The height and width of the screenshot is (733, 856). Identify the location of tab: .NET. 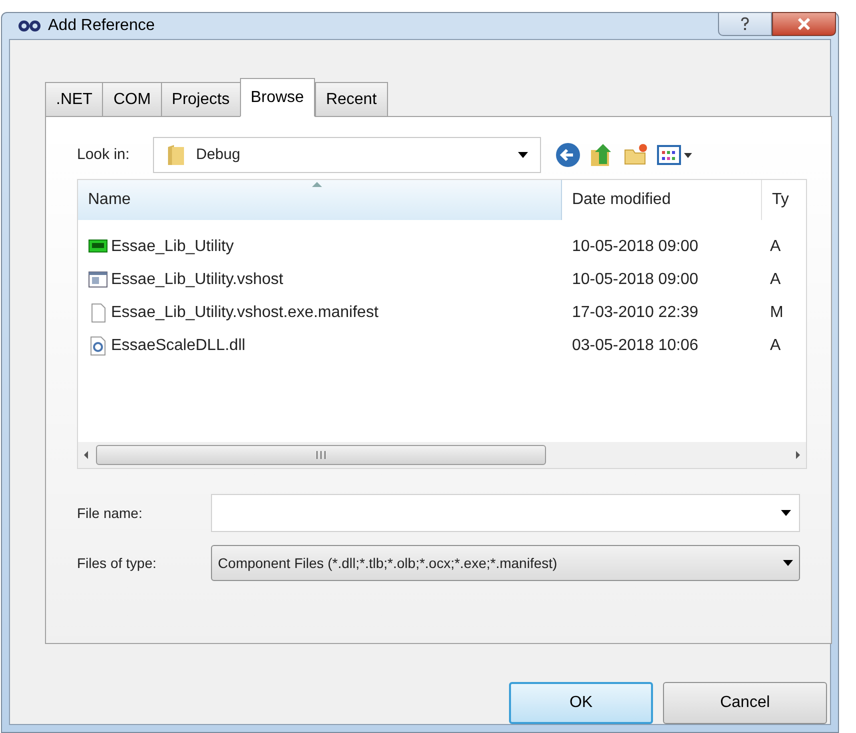
(74, 99).